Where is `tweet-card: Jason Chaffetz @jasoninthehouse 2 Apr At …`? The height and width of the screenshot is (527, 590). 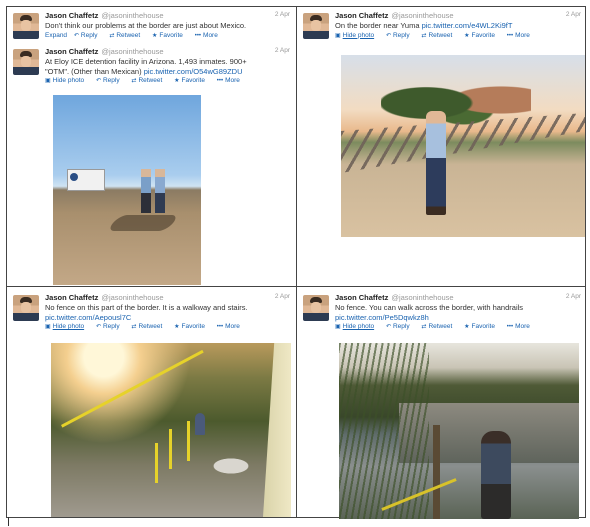
tweet-card: Jason Chaffetz @jasoninthehouse 2 Apr At … is located at coordinates (151, 66).